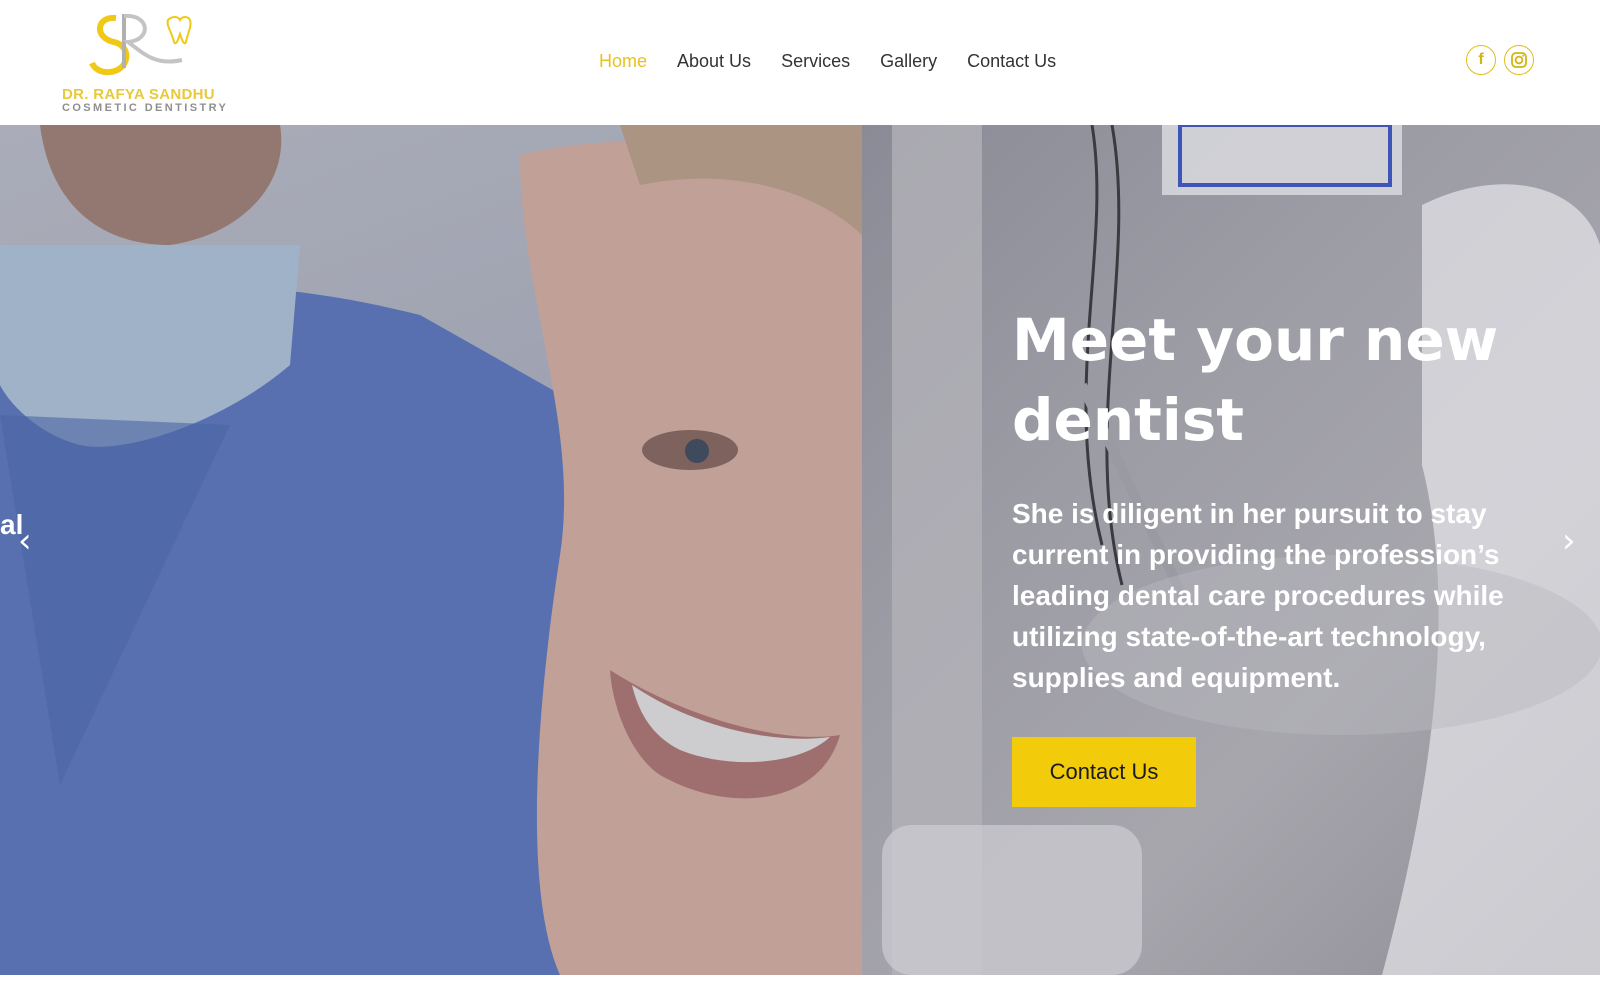 This screenshot has width=1600, height=1000. What do you see at coordinates (1574, 541) in the screenshot?
I see `chevron-right-icon: ›` at bounding box center [1574, 541].